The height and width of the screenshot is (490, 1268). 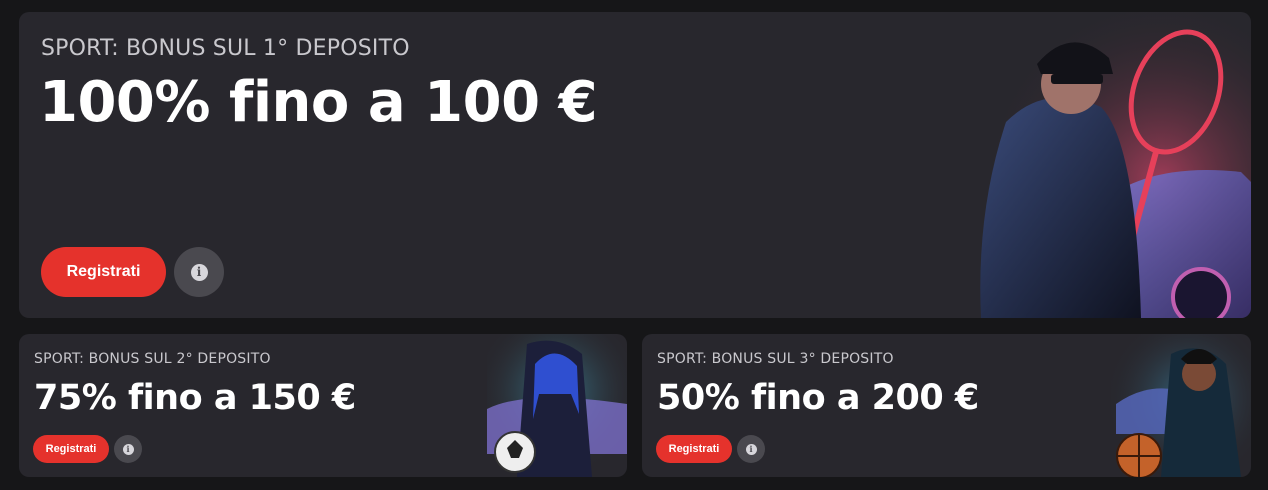 What do you see at coordinates (195, 398) in the screenshot?
I see `bonus-headline: 75% fino a 150 €` at bounding box center [195, 398].